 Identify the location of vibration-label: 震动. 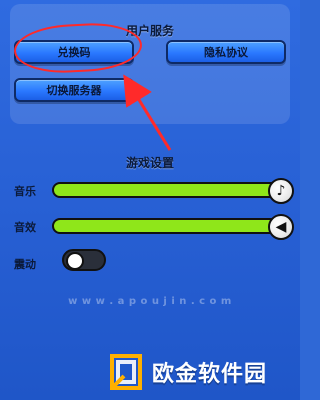
(25, 264).